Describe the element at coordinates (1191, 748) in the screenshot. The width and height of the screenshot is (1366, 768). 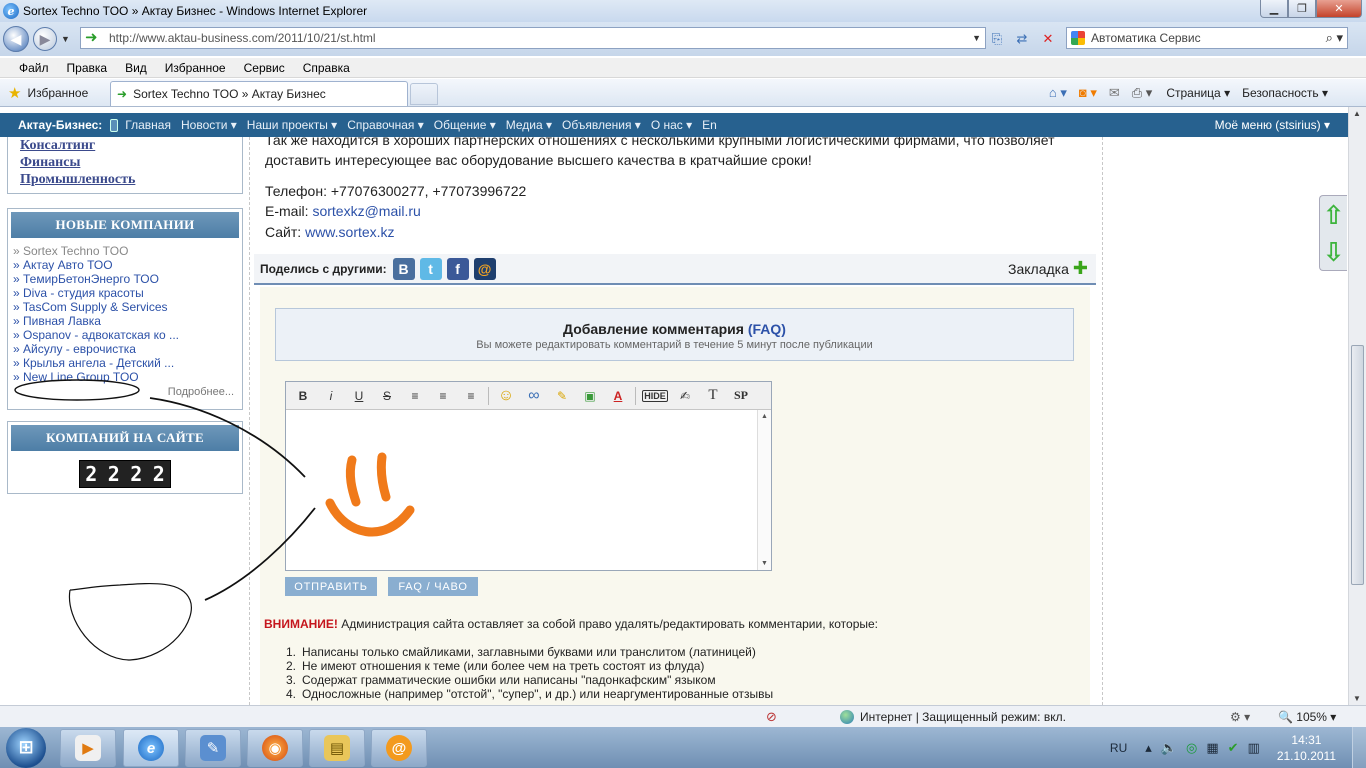
I see `icq-icon: ◎` at that location.